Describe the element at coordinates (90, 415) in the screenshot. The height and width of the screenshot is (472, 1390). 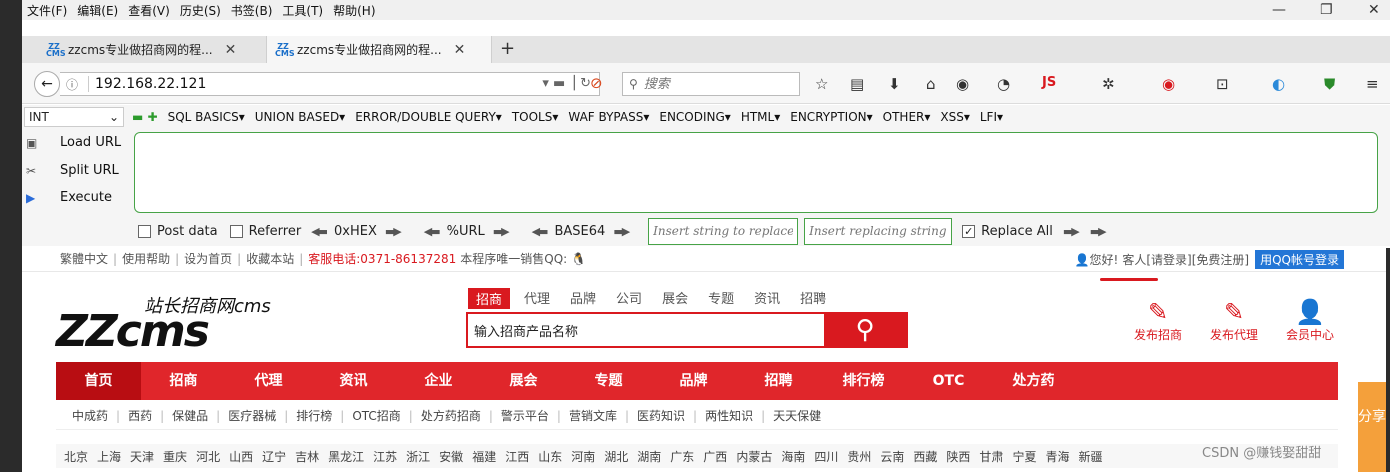
I see `subnav-item: 中成药` at that location.